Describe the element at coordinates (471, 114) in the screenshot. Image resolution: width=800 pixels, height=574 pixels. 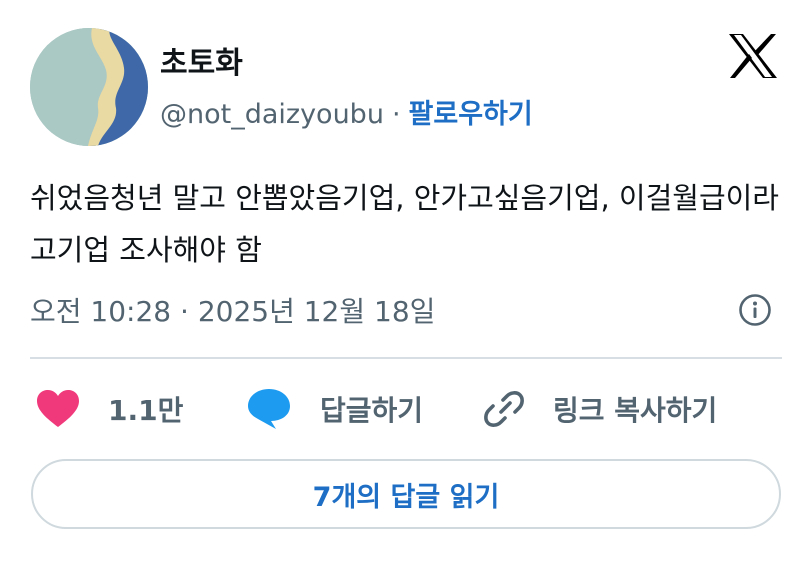
I see `follow-button: 팔로우하기` at that location.